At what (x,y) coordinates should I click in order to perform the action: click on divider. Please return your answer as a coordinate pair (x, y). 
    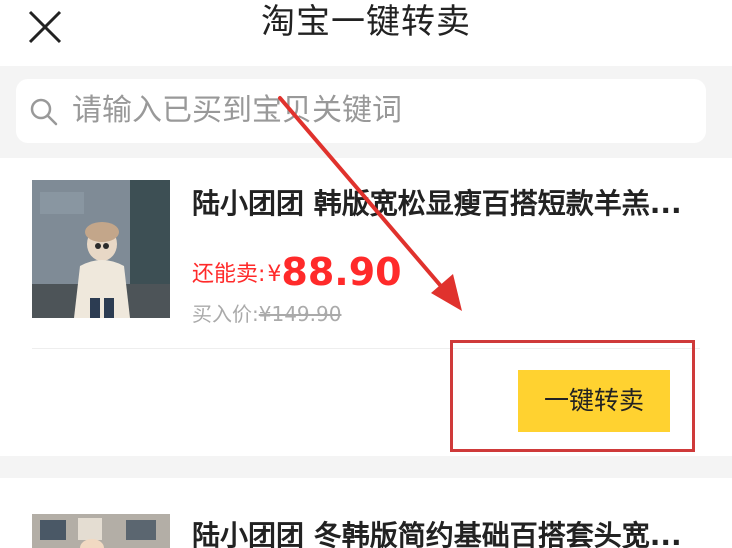
    Looking at the image, I should click on (366, 348).